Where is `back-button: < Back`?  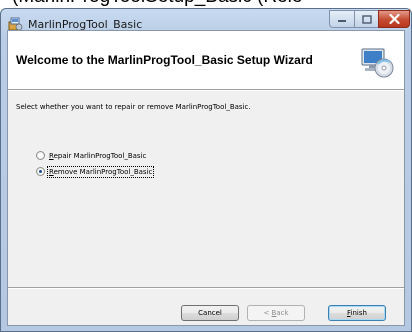
back-button: < Back is located at coordinates (276, 313).